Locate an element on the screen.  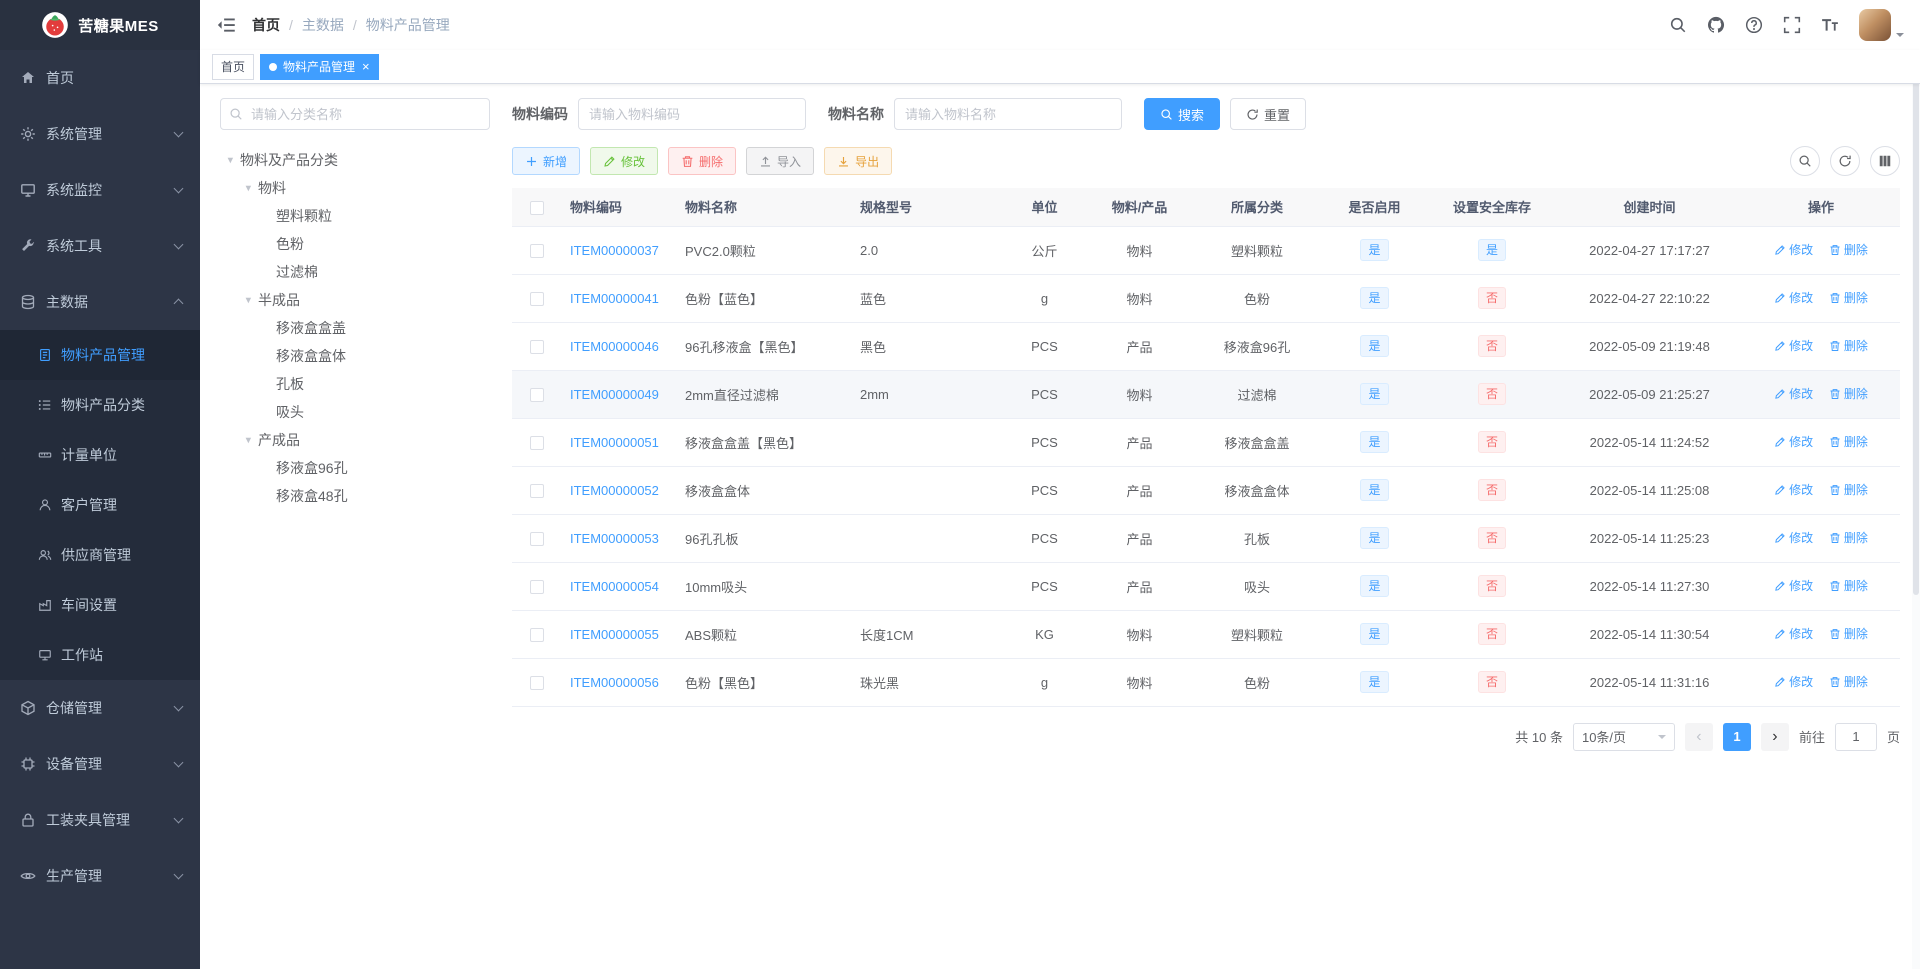
item-code-link: ITEM00000051 is located at coordinates (614, 442).